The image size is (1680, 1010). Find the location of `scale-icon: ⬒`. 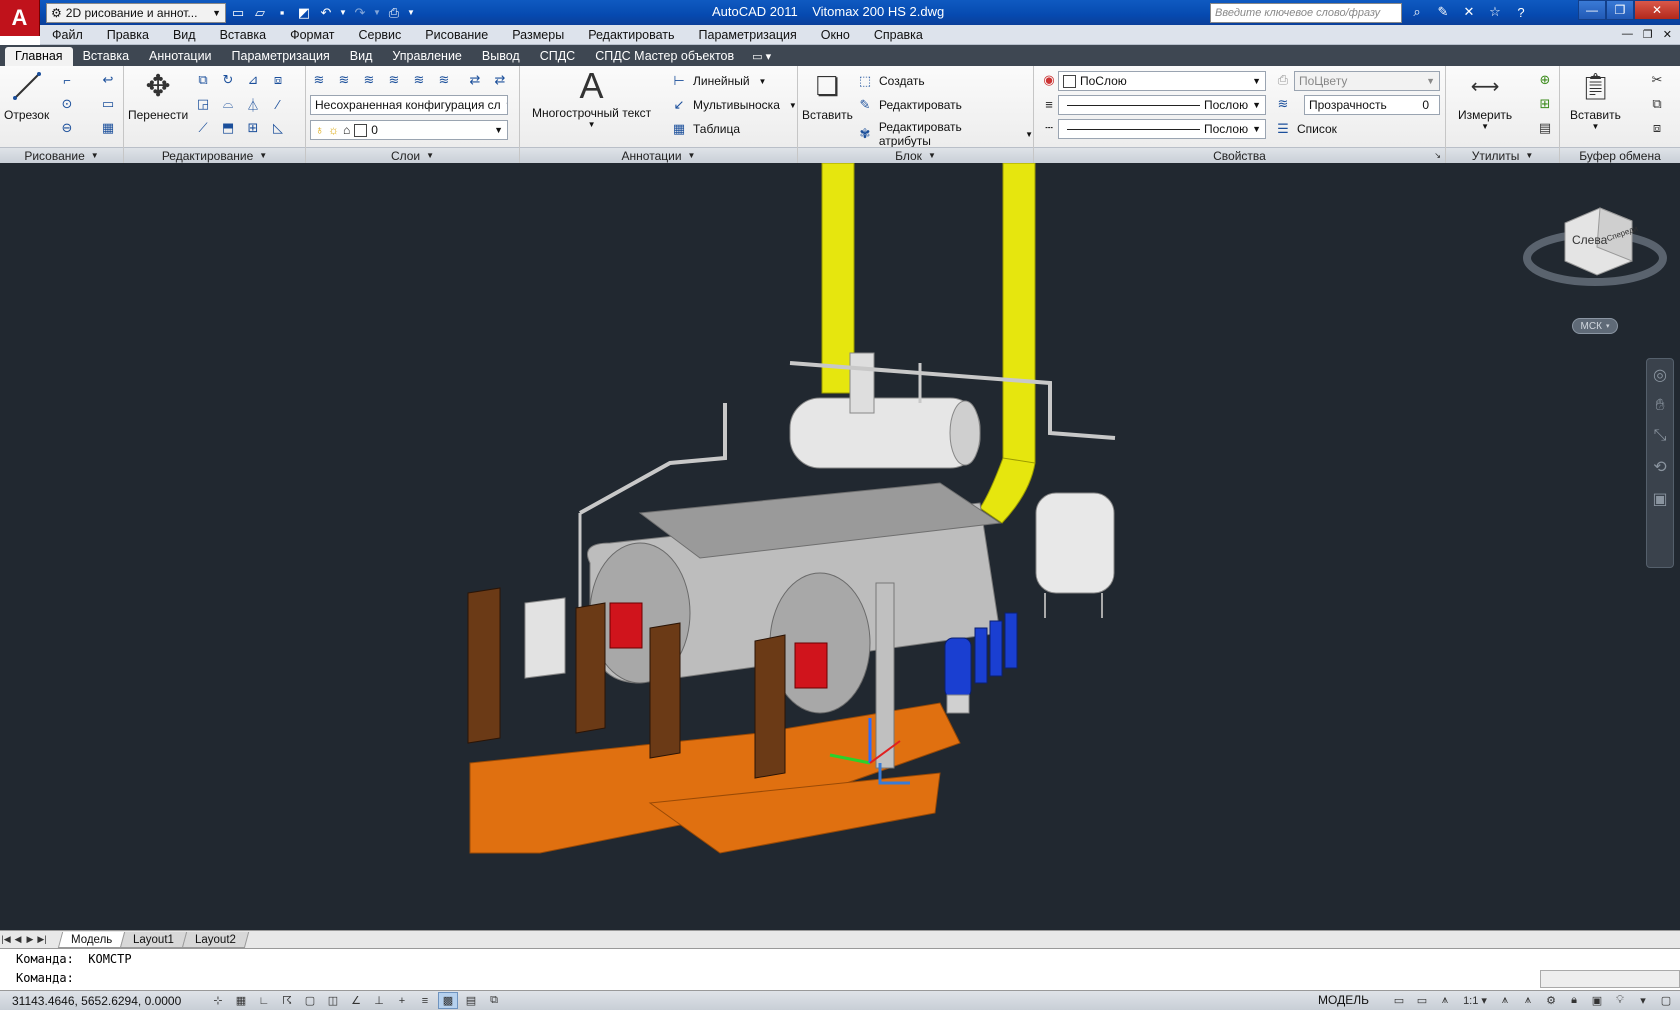

scale-icon: ⬒ is located at coordinates (228, 128).